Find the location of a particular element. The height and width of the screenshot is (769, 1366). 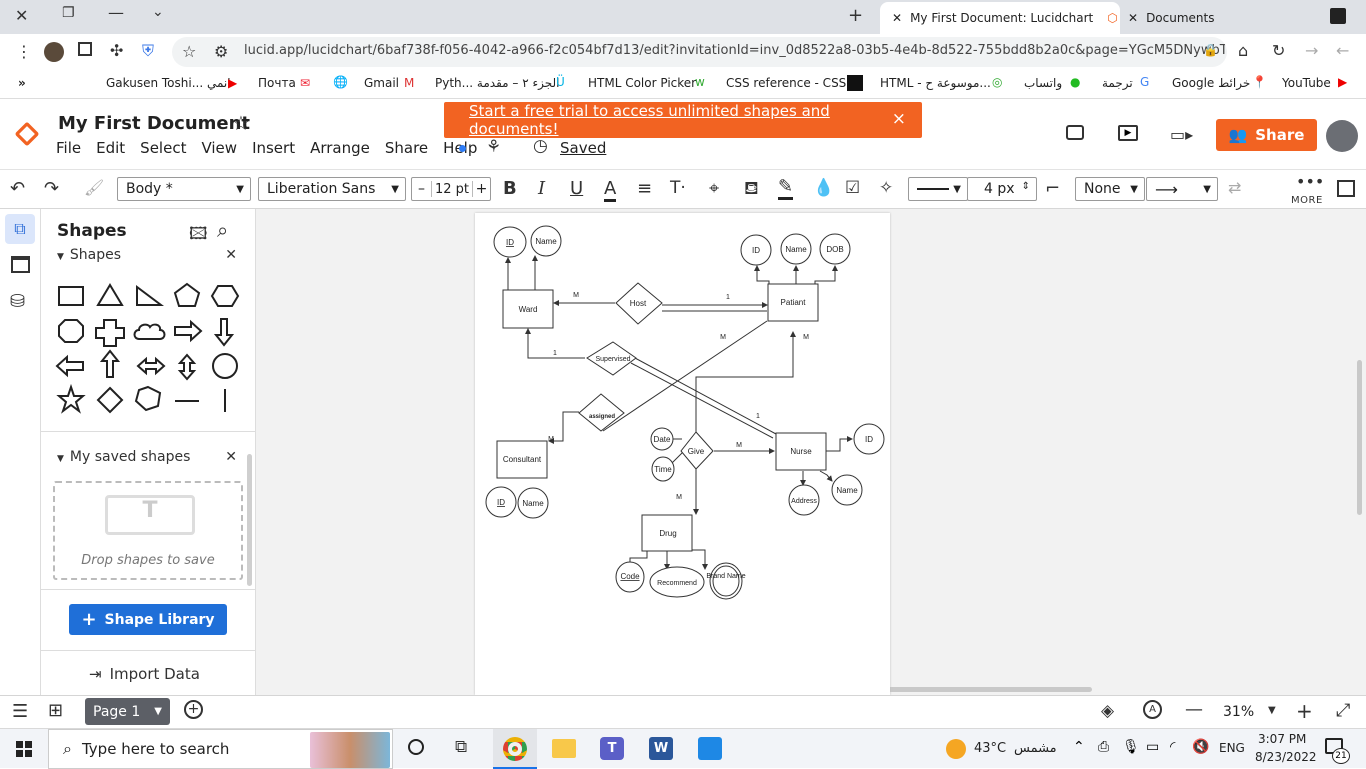

right-panel-icon is located at coordinates (1346, 188).